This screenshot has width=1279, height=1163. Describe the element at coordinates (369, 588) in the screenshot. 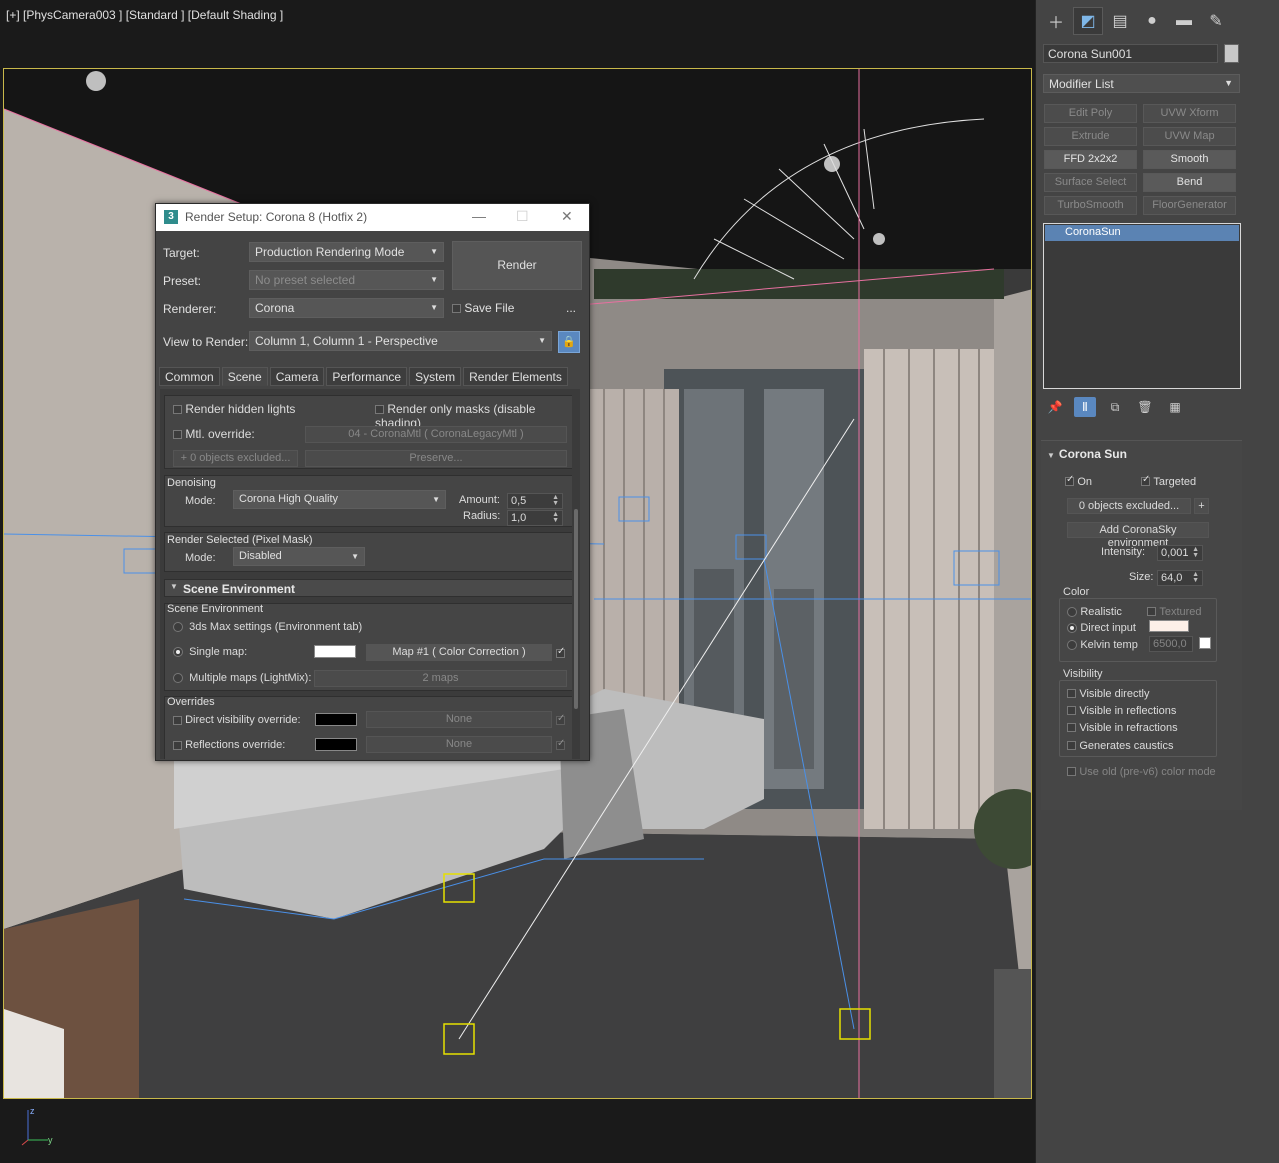

I see `scene-environment-rollout-header: ▼ Scene Environment` at that location.